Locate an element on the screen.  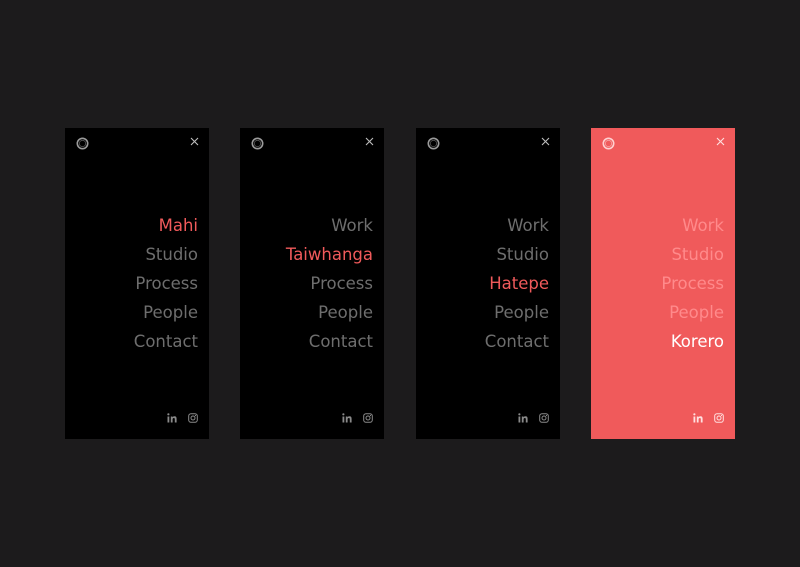
nav-item: Mahi is located at coordinates (166, 228).